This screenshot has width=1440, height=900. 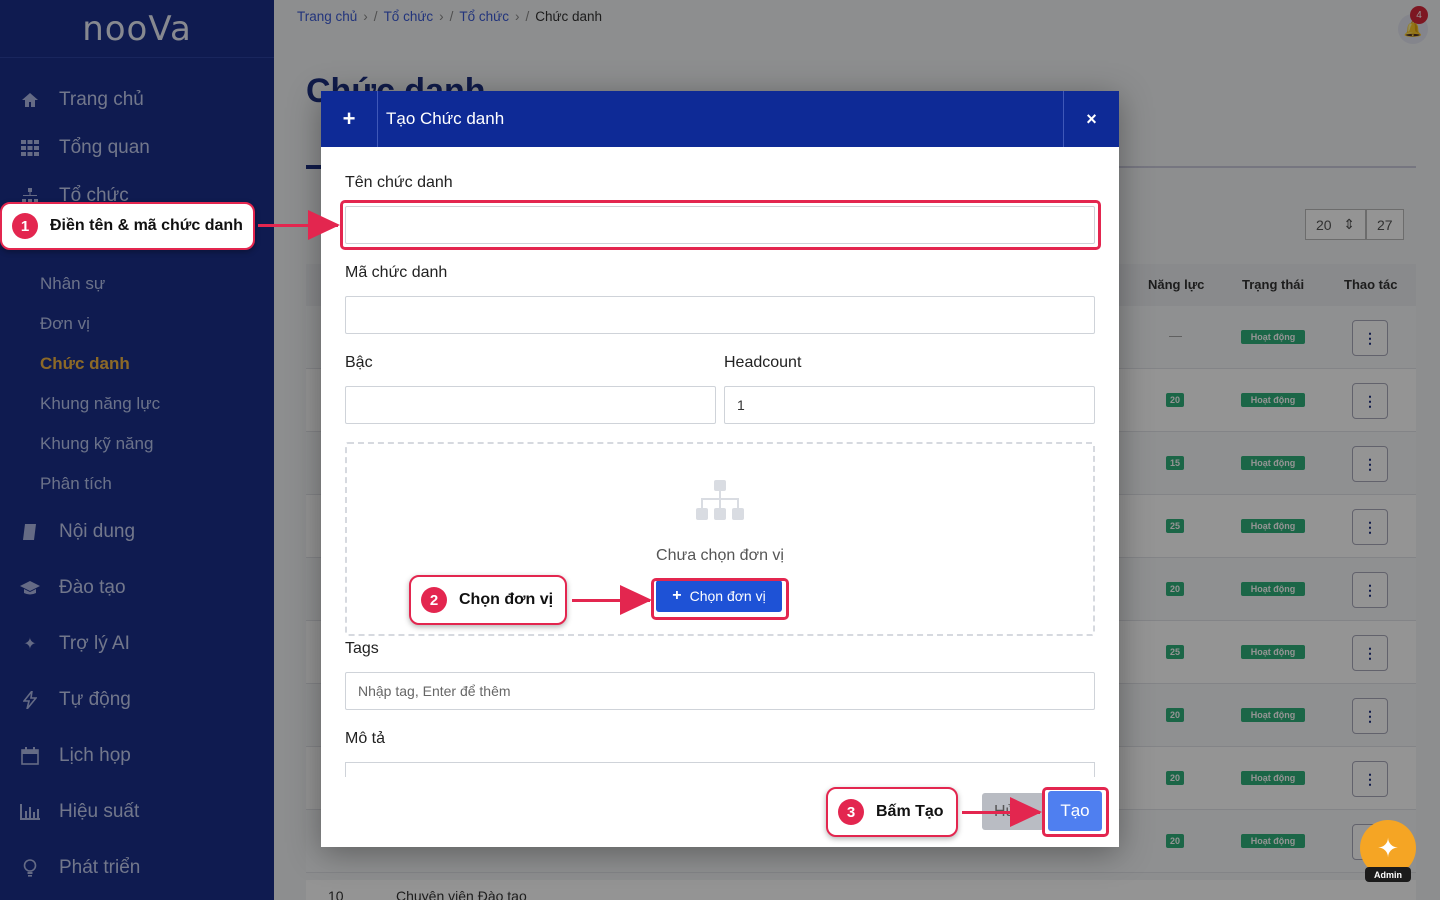 I want to click on code-input, so click(x=720, y=315).